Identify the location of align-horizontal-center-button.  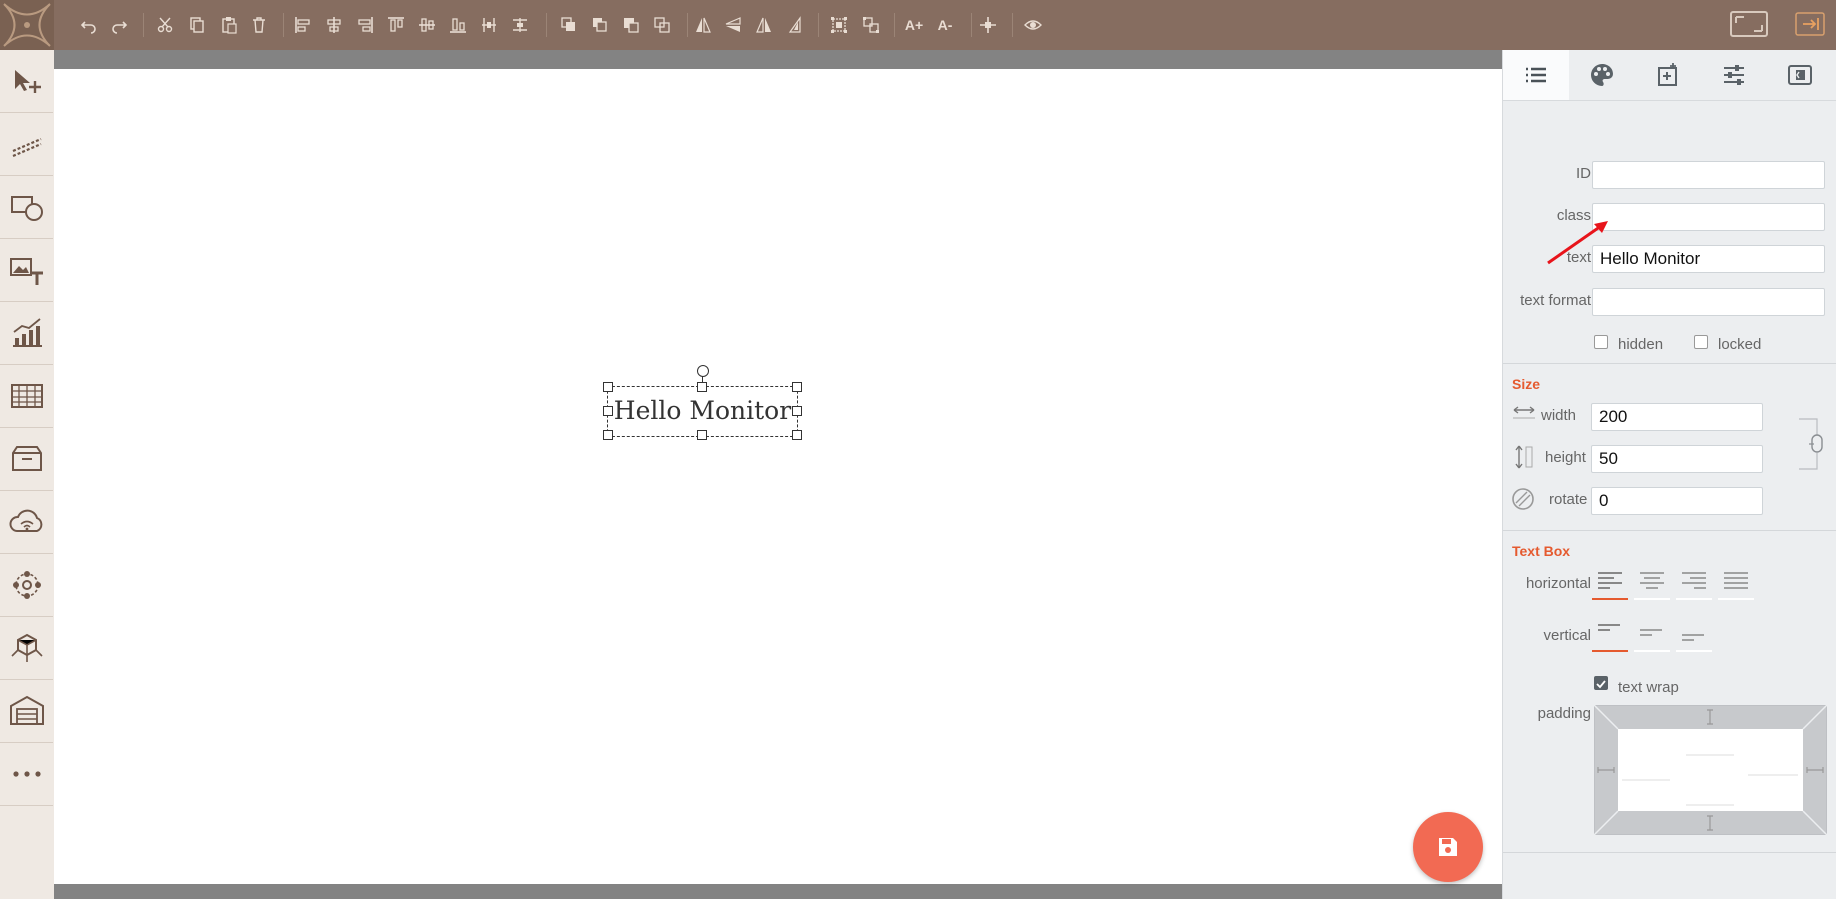
(1652, 585).